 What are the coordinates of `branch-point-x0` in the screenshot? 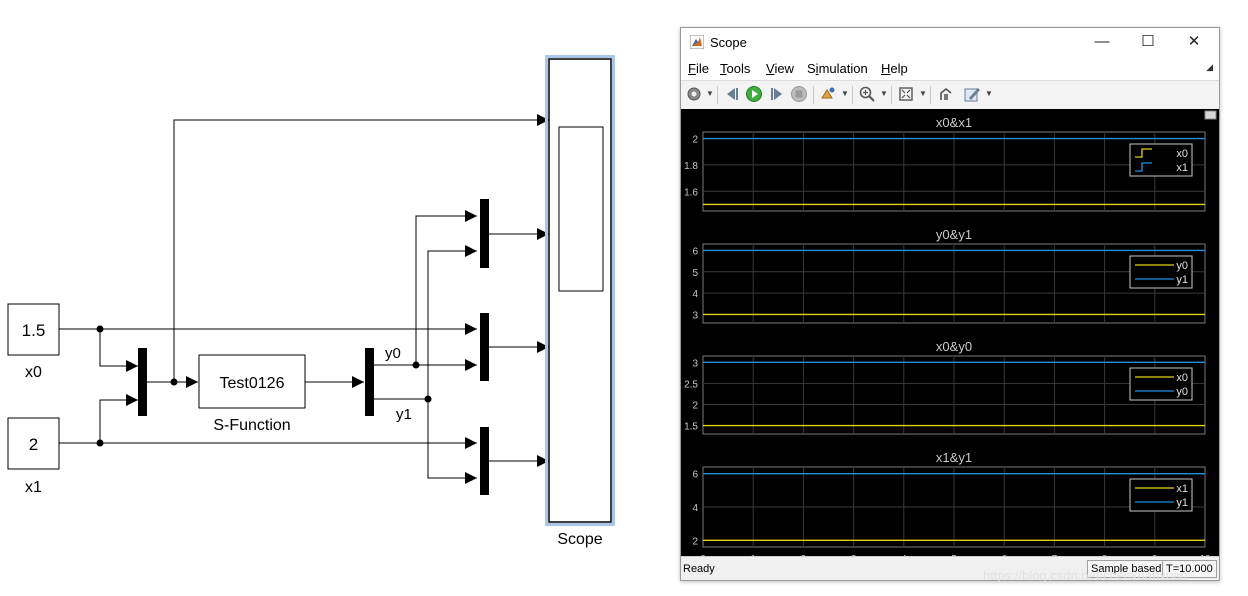 It's located at (100, 329).